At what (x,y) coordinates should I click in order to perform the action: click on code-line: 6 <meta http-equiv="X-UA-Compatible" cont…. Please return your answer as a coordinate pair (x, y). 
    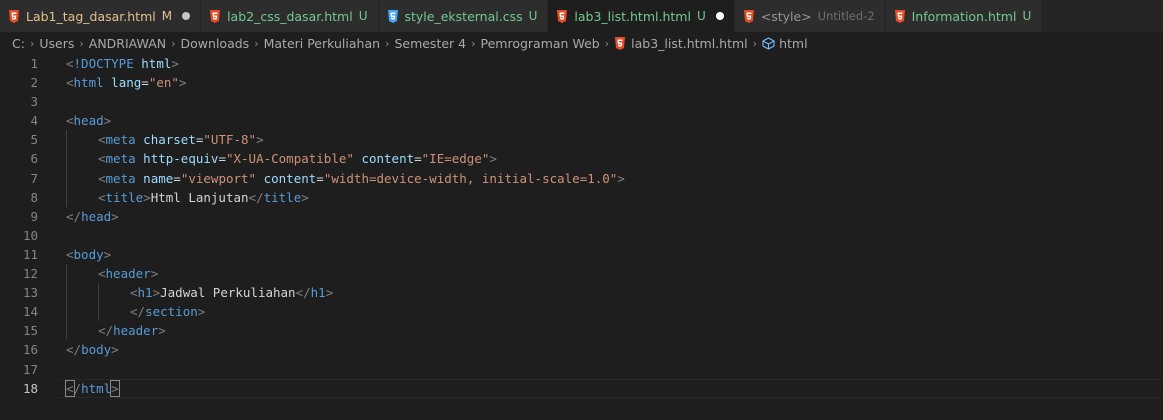
    Looking at the image, I should click on (581, 159).